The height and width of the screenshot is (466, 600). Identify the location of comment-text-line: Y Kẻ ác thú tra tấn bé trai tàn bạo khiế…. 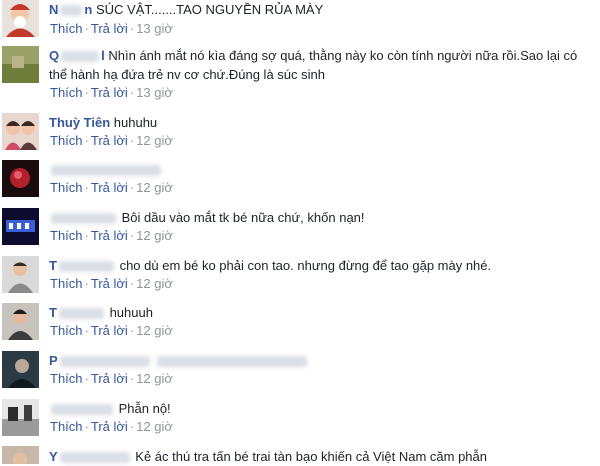
(321, 456).